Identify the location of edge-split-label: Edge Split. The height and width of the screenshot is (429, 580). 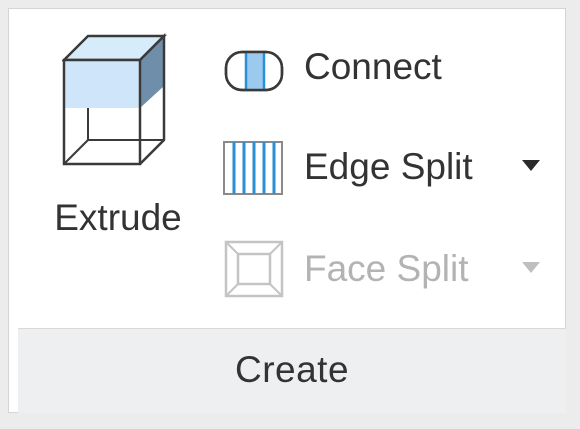
(388, 166).